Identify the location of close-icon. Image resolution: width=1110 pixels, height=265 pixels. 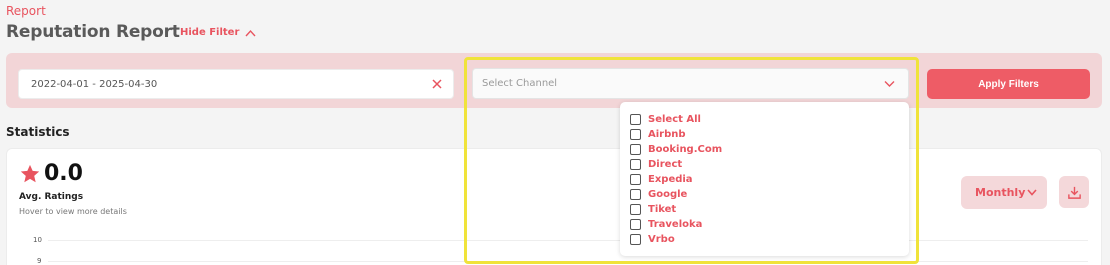
(437, 84).